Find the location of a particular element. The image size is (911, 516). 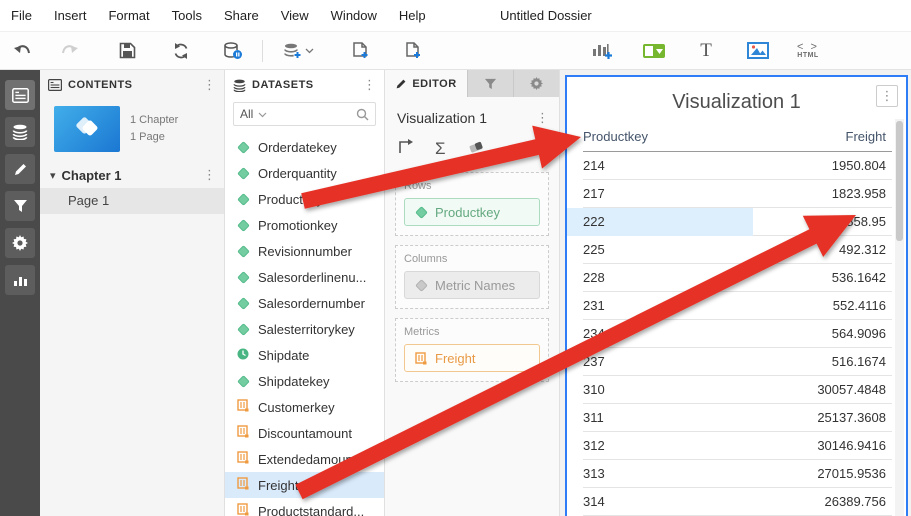

table-row: 314 26389.756 is located at coordinates (737, 502).